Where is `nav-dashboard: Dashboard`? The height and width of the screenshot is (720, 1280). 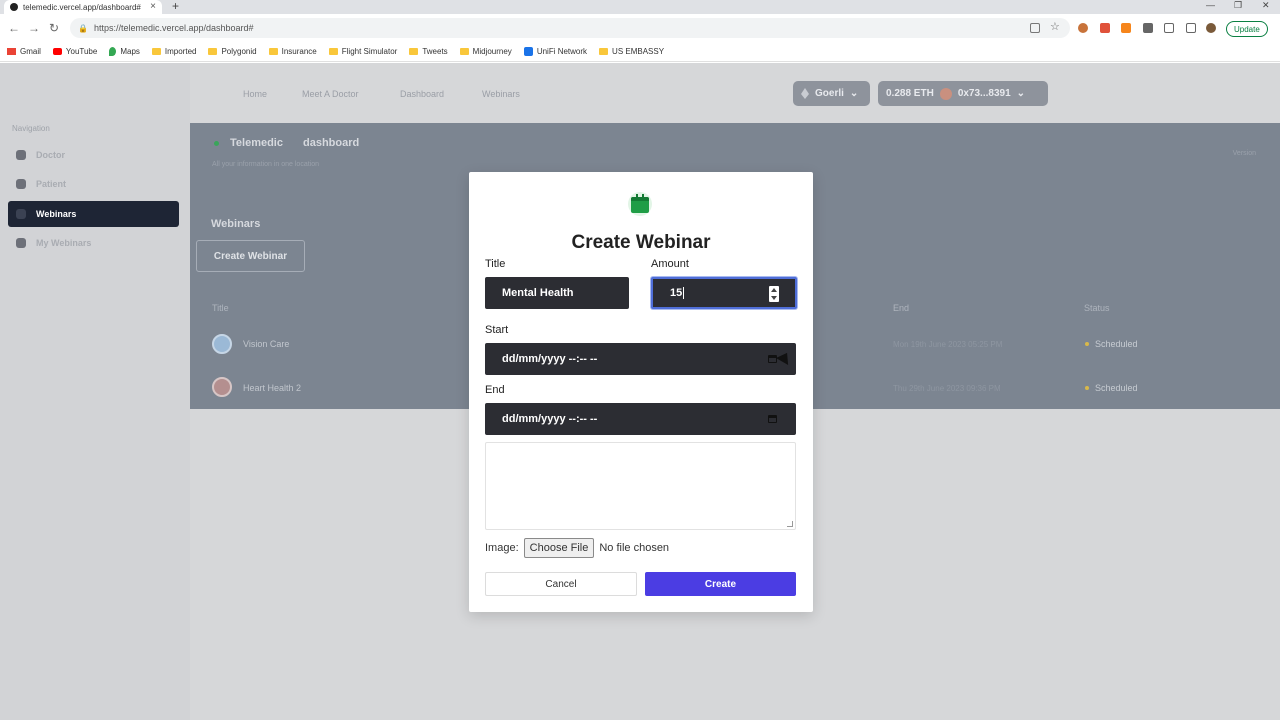 nav-dashboard: Dashboard is located at coordinates (422, 94).